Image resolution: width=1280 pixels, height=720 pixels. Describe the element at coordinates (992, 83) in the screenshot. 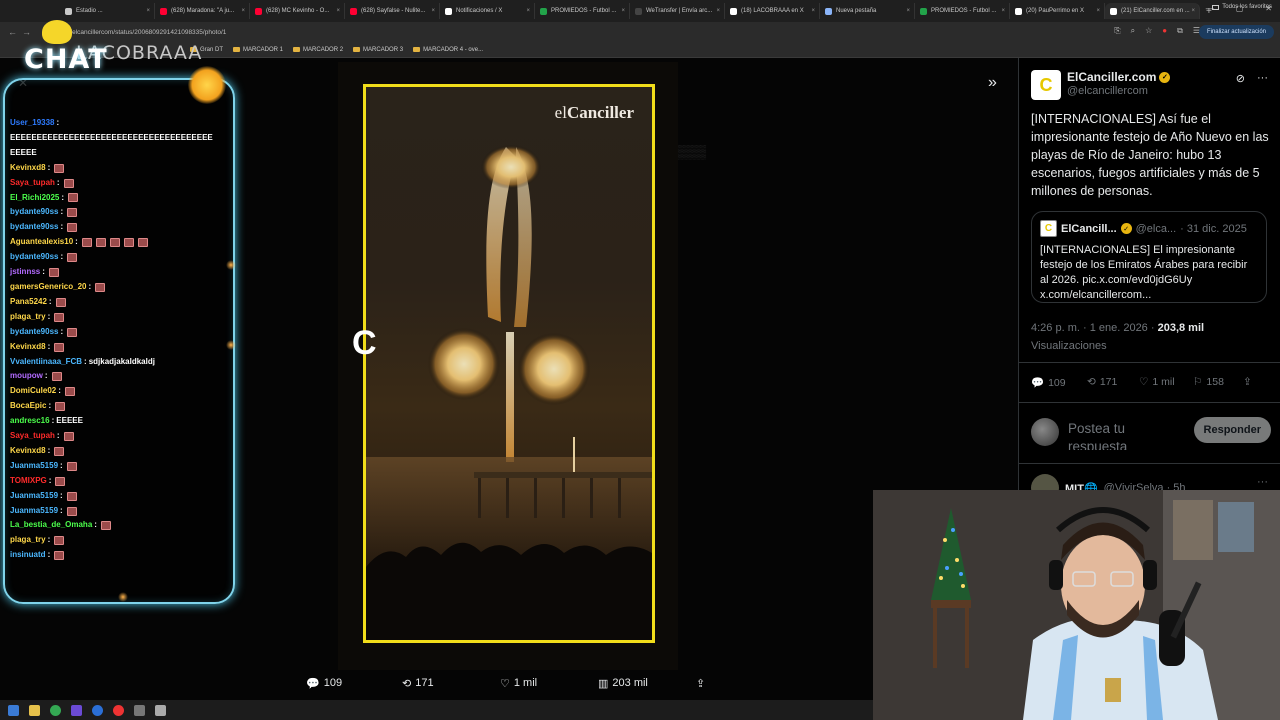

I see `collapse-panel-icon: »` at that location.